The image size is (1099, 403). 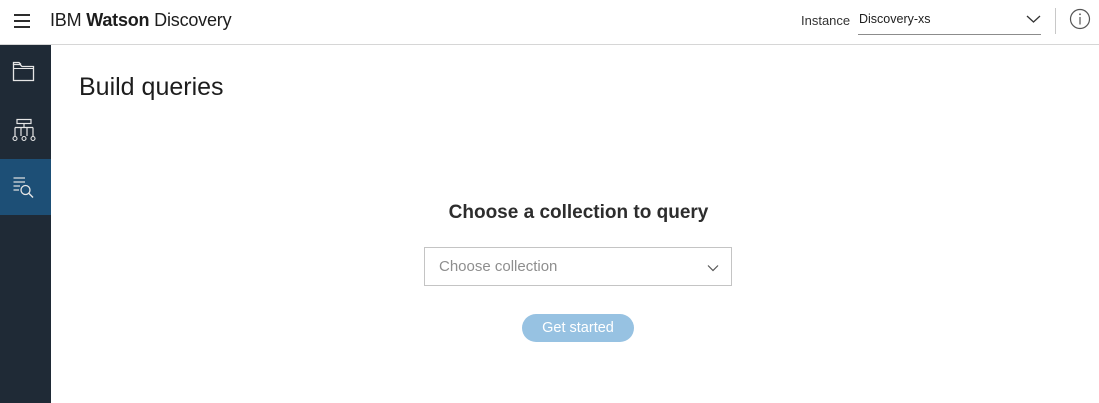 I want to click on instance-value: Discovery-xs, so click(x=895, y=19).